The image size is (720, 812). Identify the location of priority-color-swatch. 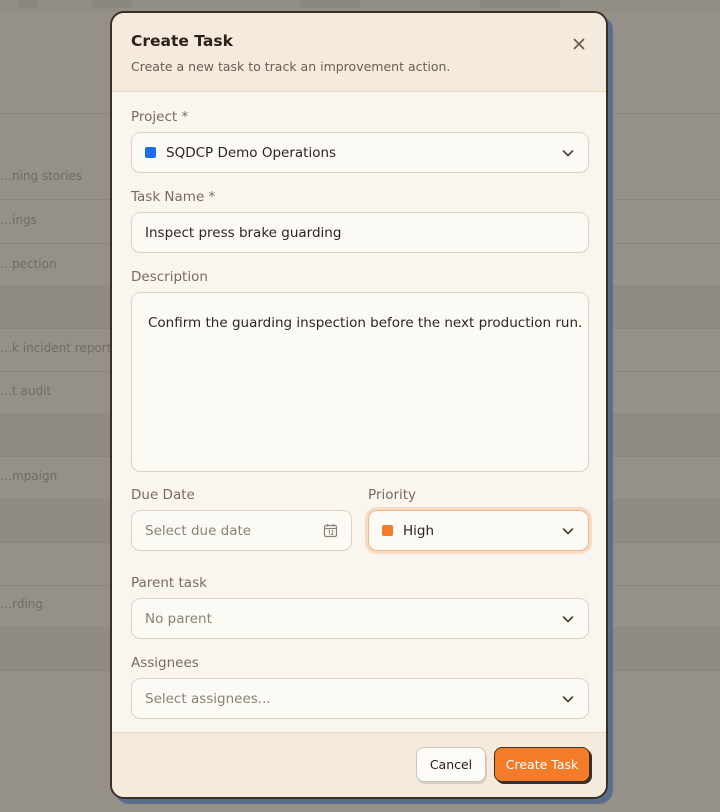
(387, 530).